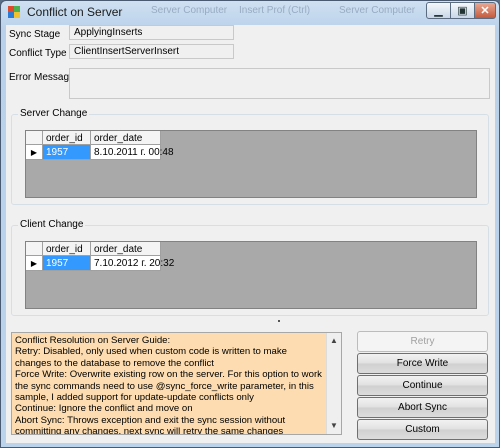 The image size is (500, 448). Describe the element at coordinates (54, 113) in the screenshot. I see `server-change-legend: Server Change` at that location.